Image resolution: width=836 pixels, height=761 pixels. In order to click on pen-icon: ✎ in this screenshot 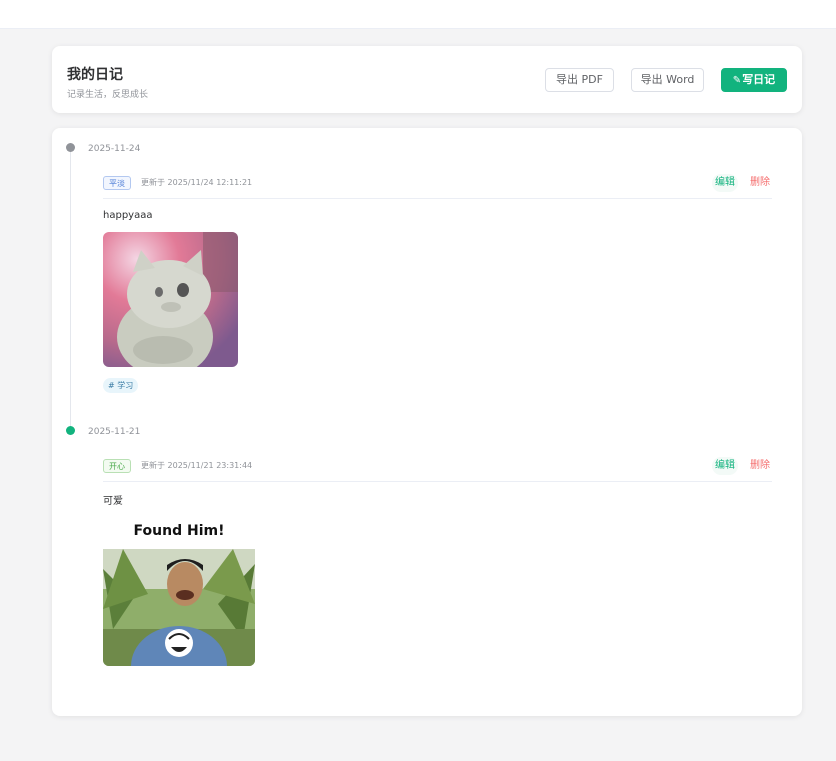, I will do `click(737, 80)`.